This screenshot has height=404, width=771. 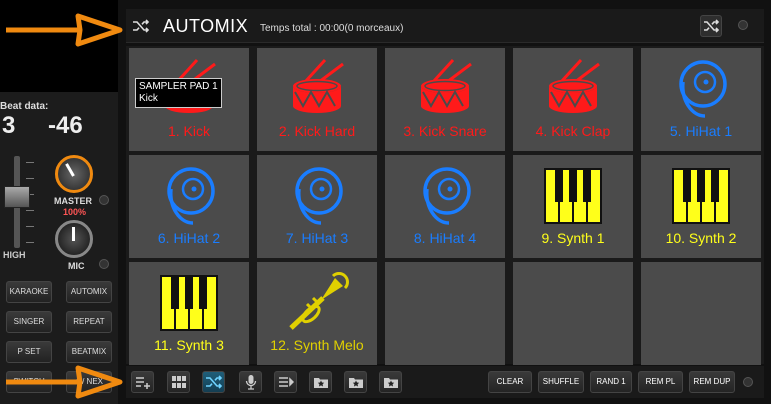 What do you see at coordinates (104, 264) in the screenshot?
I see `mic-led` at bounding box center [104, 264].